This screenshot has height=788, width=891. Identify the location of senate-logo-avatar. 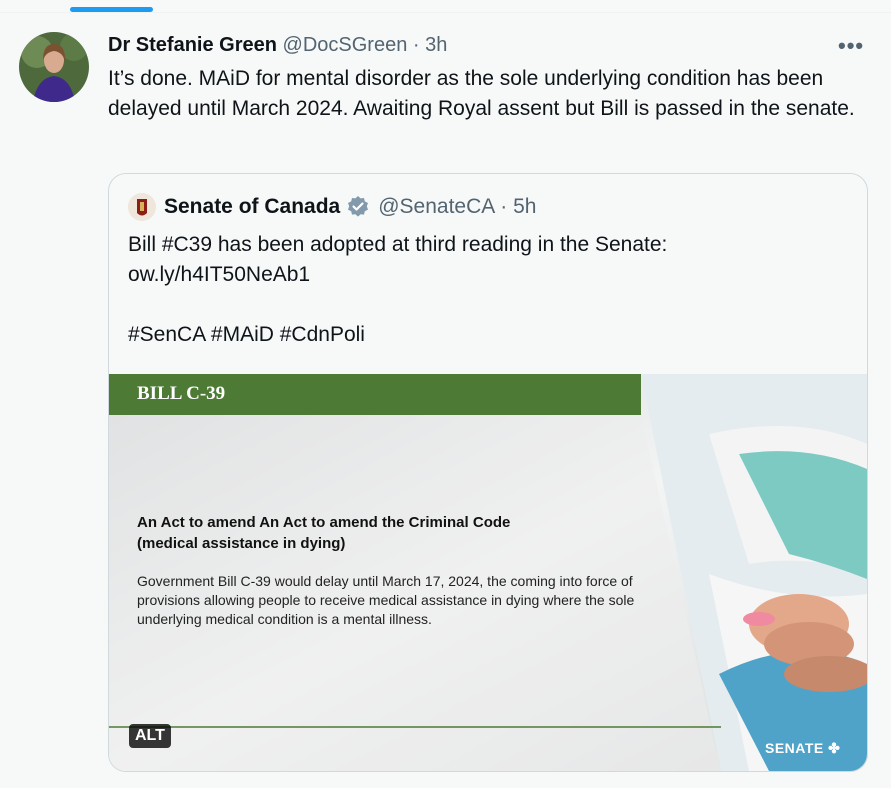
(142, 207).